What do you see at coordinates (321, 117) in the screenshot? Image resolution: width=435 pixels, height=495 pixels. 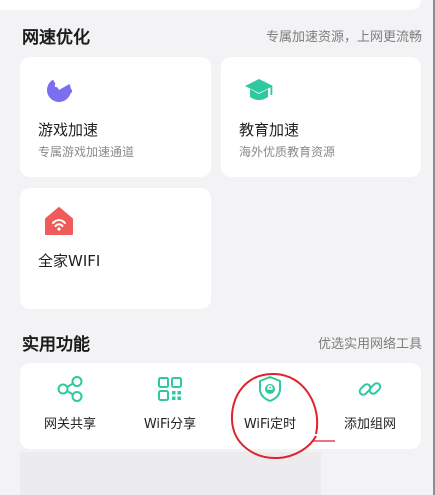 I see `education-acceleration-card: 教育加速 海外优质教育资源` at bounding box center [321, 117].